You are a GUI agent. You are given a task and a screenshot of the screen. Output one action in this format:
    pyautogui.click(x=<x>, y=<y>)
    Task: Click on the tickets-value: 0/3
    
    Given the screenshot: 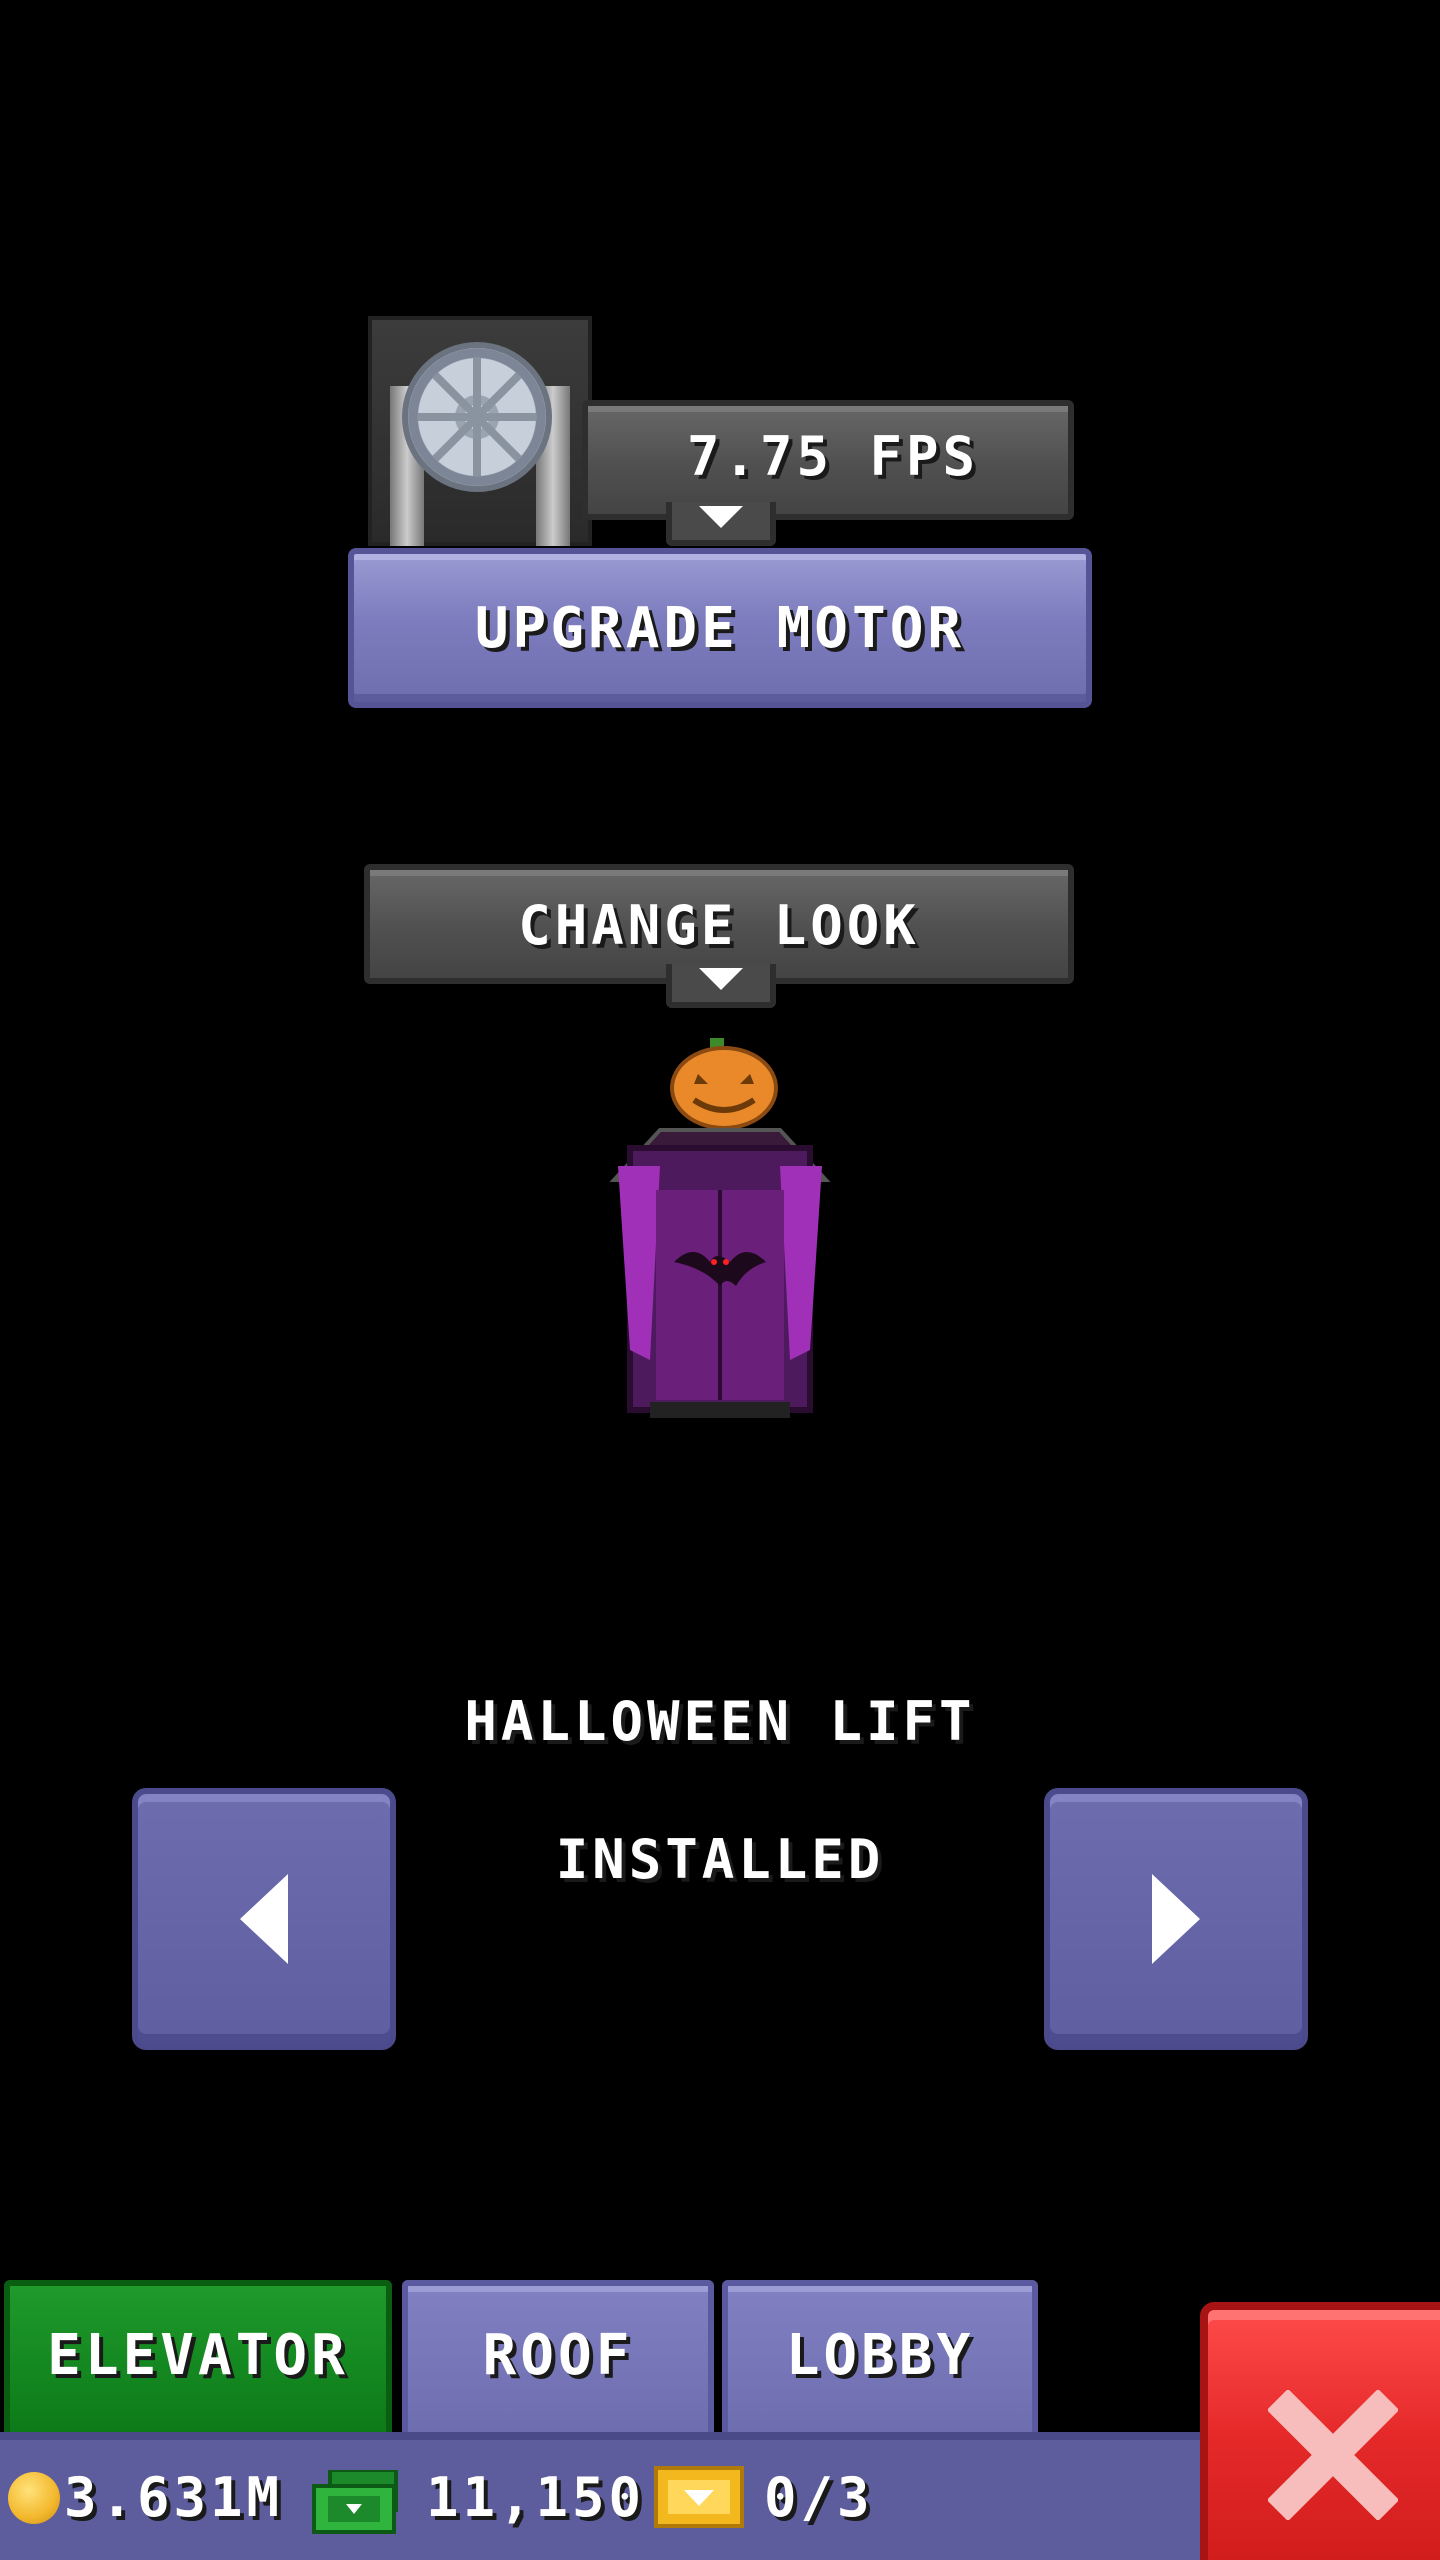 What is the action you would take?
    pyautogui.click(x=819, y=2497)
    